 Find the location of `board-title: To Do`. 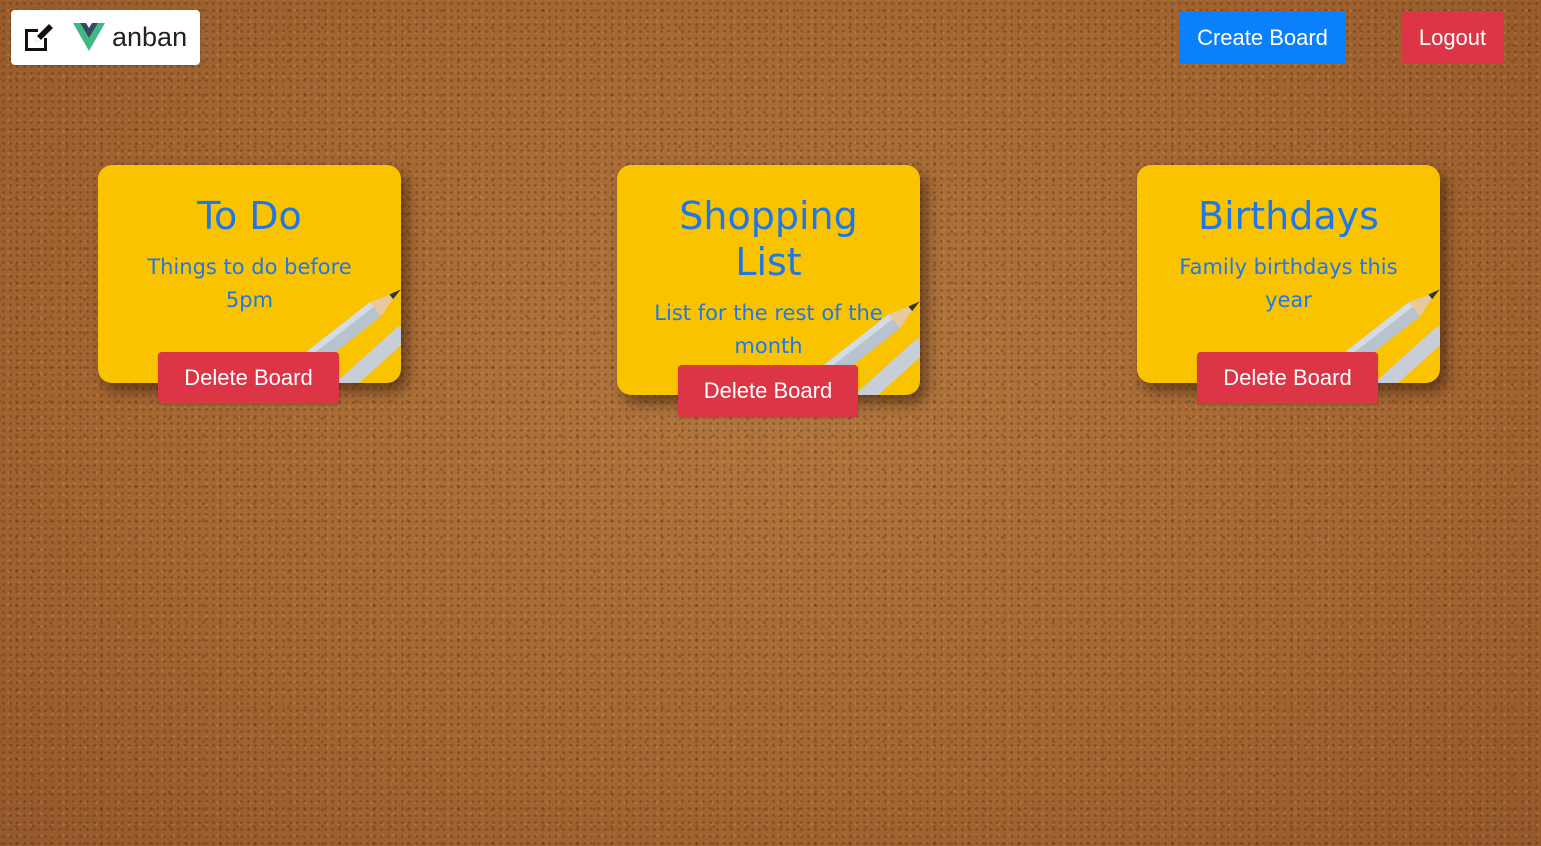

board-title: To Do is located at coordinates (249, 216).